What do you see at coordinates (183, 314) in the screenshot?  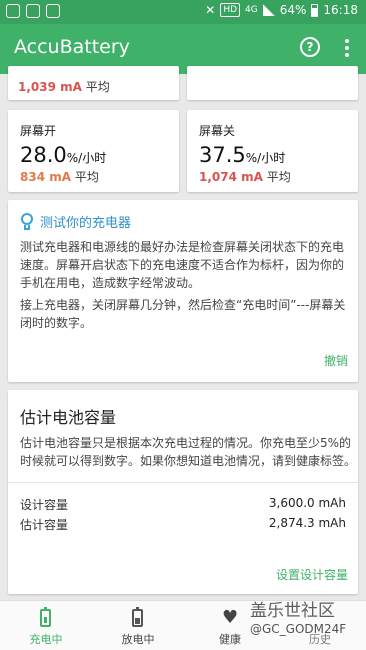 I see `tip-paragraph-2: 接上充电器，关闭屏幕几分钟，然后检查“充电时间”---屏幕关闭时的数字。` at bounding box center [183, 314].